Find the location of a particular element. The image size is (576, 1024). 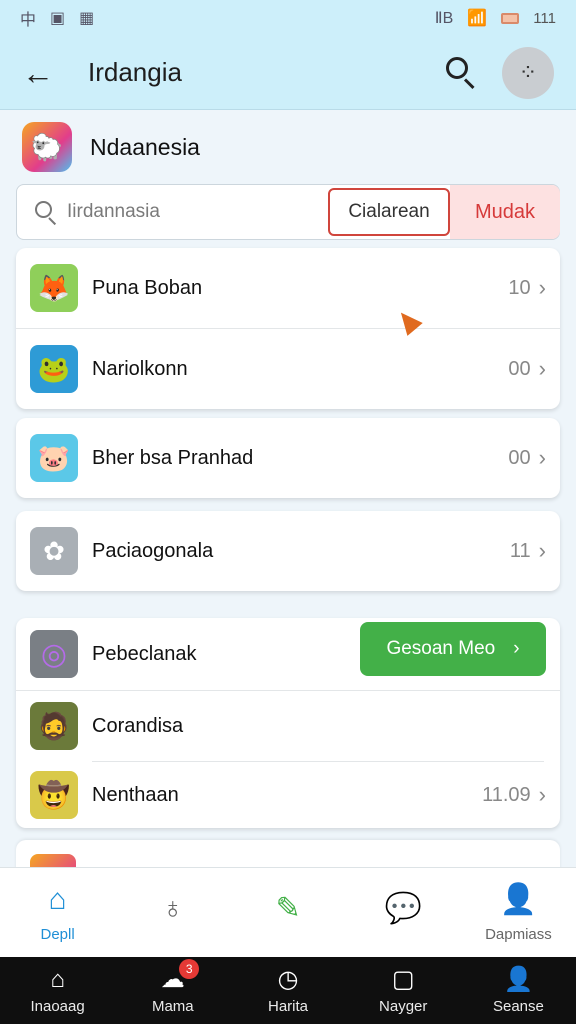

filter-pill-active: Cialarean is located at coordinates (389, 212).